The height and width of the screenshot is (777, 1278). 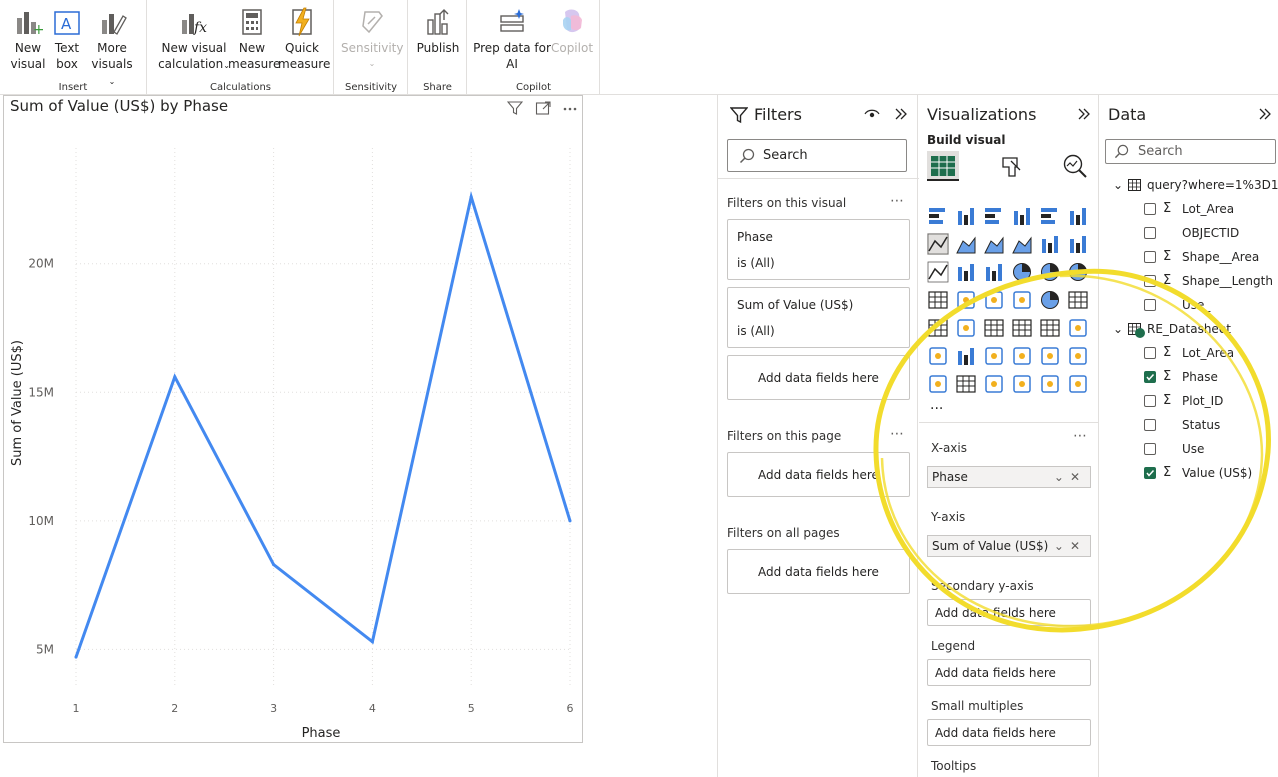 I want to click on filter-card-sum-of-value: Sum of Value (US$) is (All), so click(x=818, y=317).